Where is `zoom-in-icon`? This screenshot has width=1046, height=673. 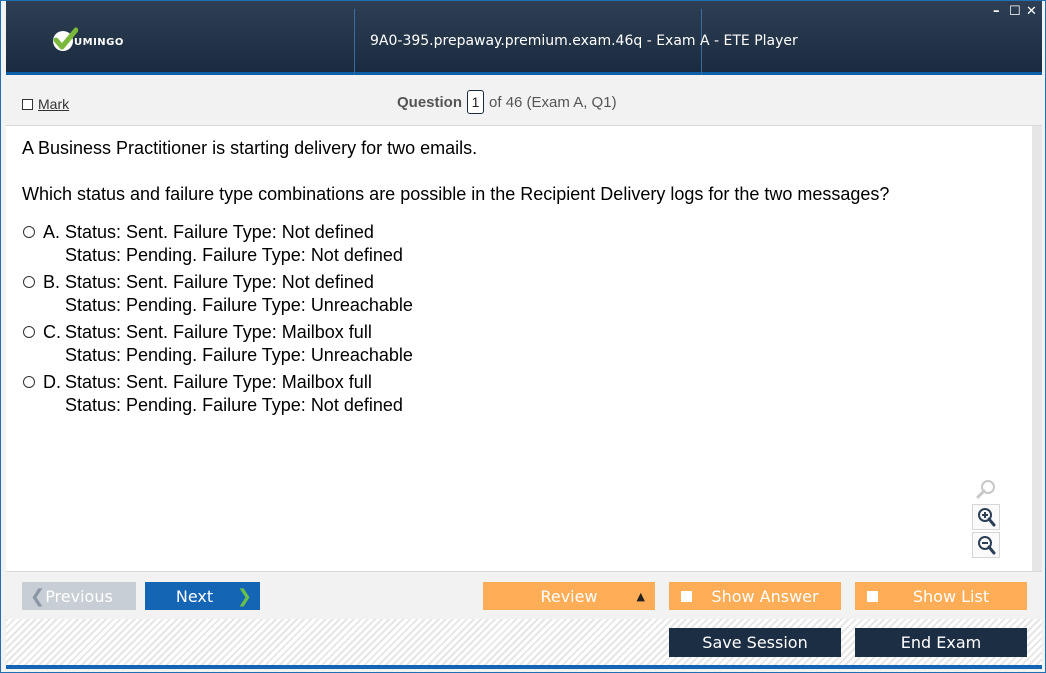
zoom-in-icon is located at coordinates (986, 517).